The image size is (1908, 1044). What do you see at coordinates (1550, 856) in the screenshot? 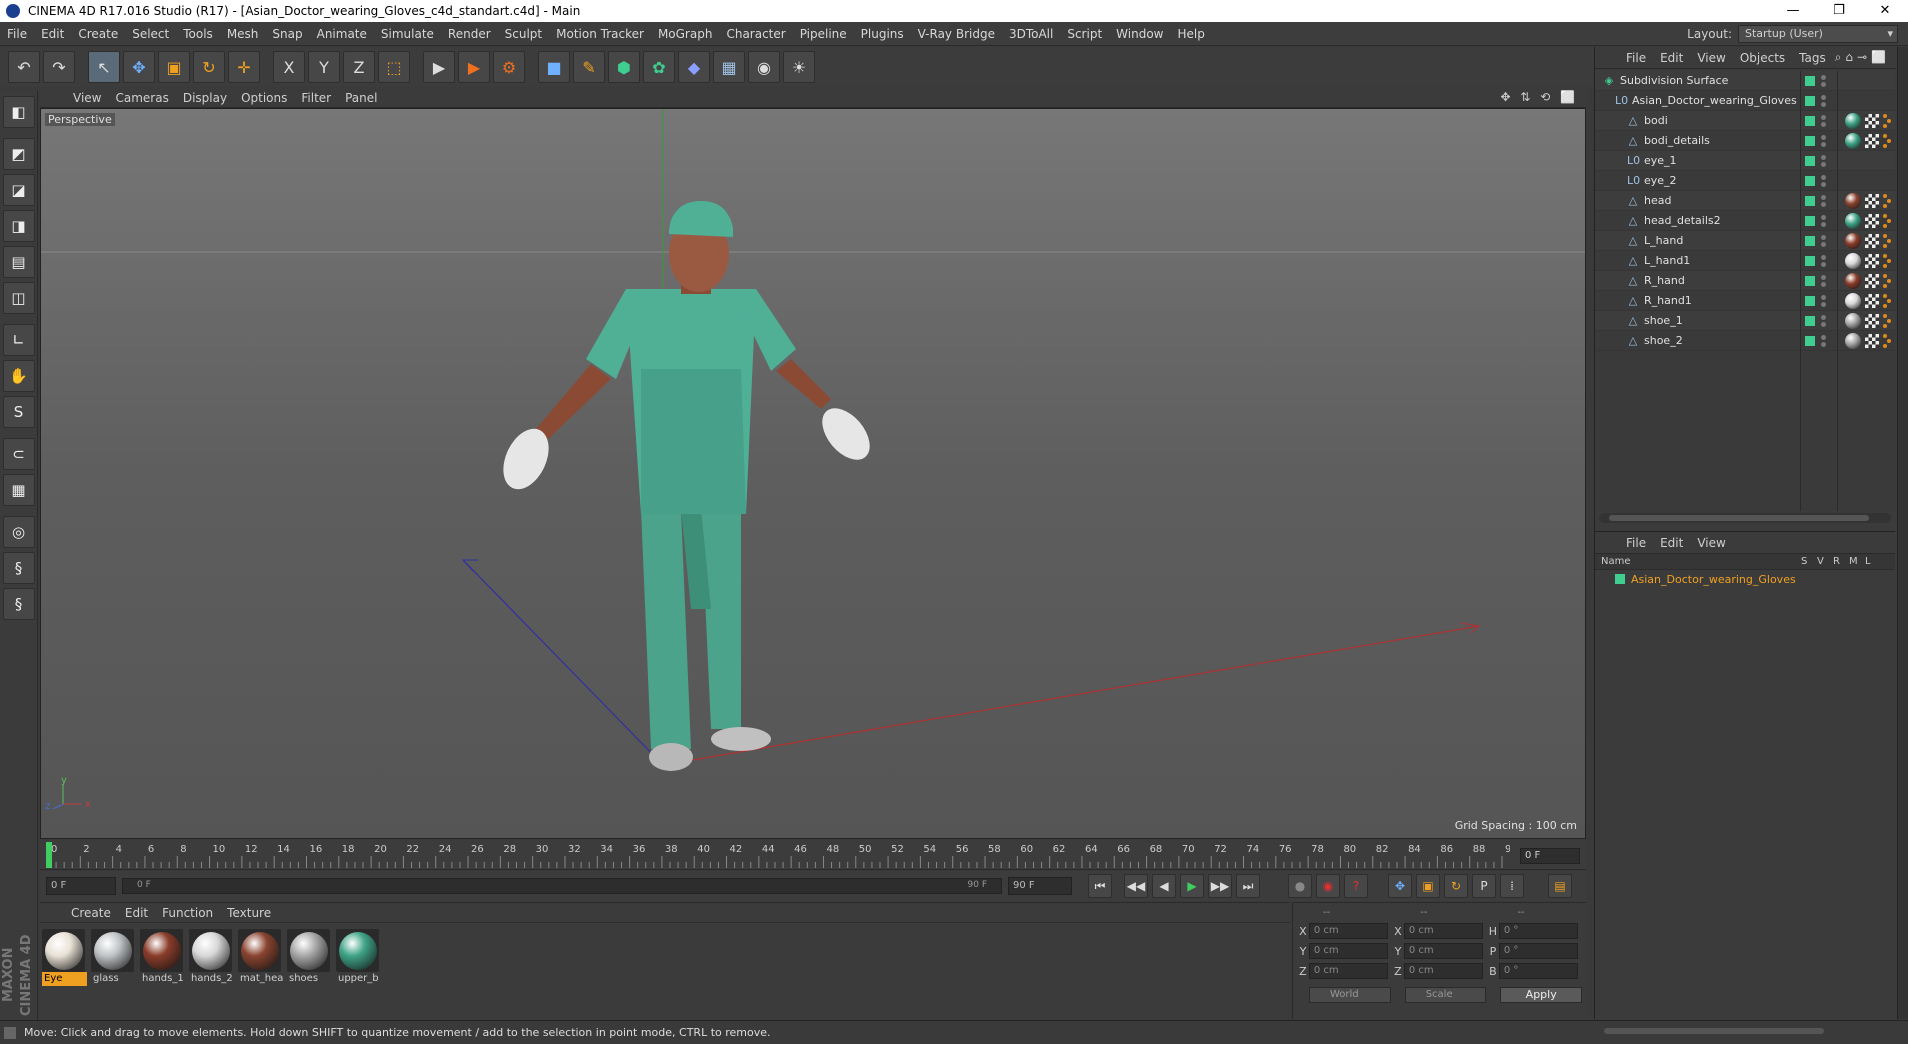
I see `current-frame-field: 0 F` at bounding box center [1550, 856].